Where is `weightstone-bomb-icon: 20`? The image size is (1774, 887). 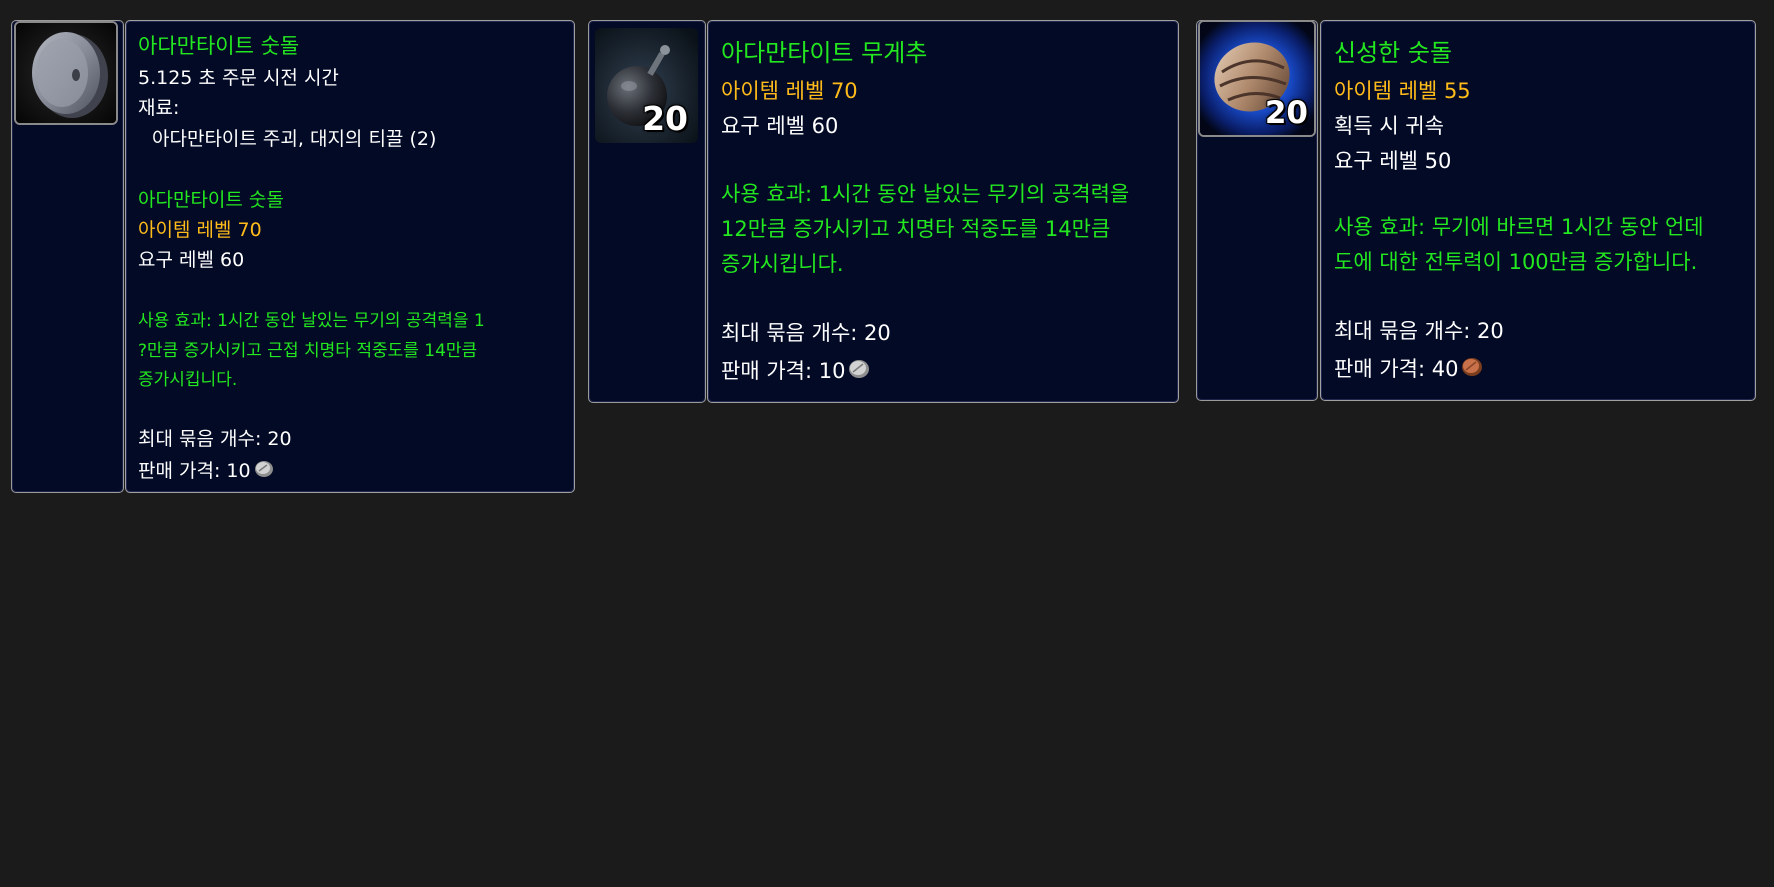 weightstone-bomb-icon: 20 is located at coordinates (646, 85).